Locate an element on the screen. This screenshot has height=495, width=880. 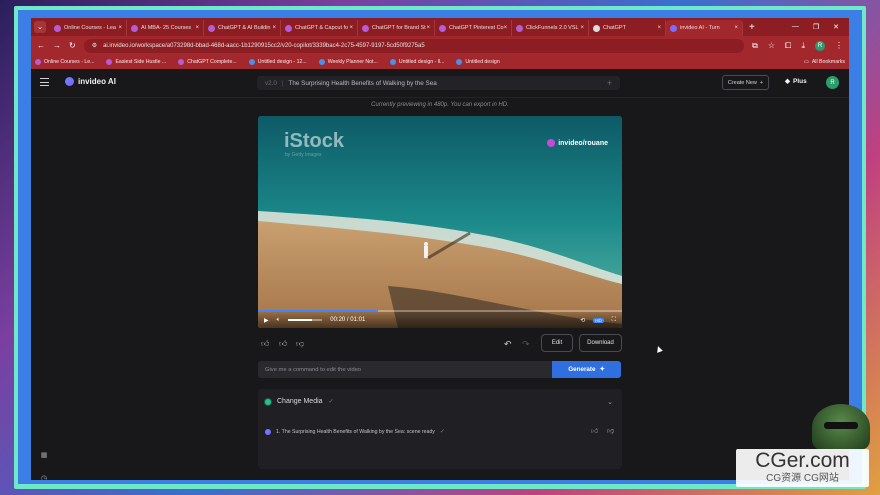
command-input: Give me a command to edit the video is located at coordinates (405, 369).